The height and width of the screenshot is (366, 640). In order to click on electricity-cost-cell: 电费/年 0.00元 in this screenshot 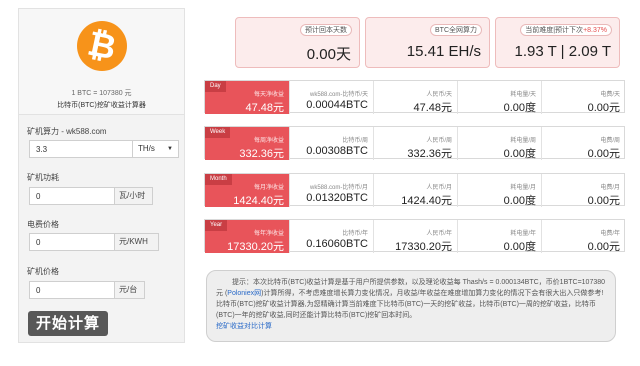, I will do `click(583, 236)`.